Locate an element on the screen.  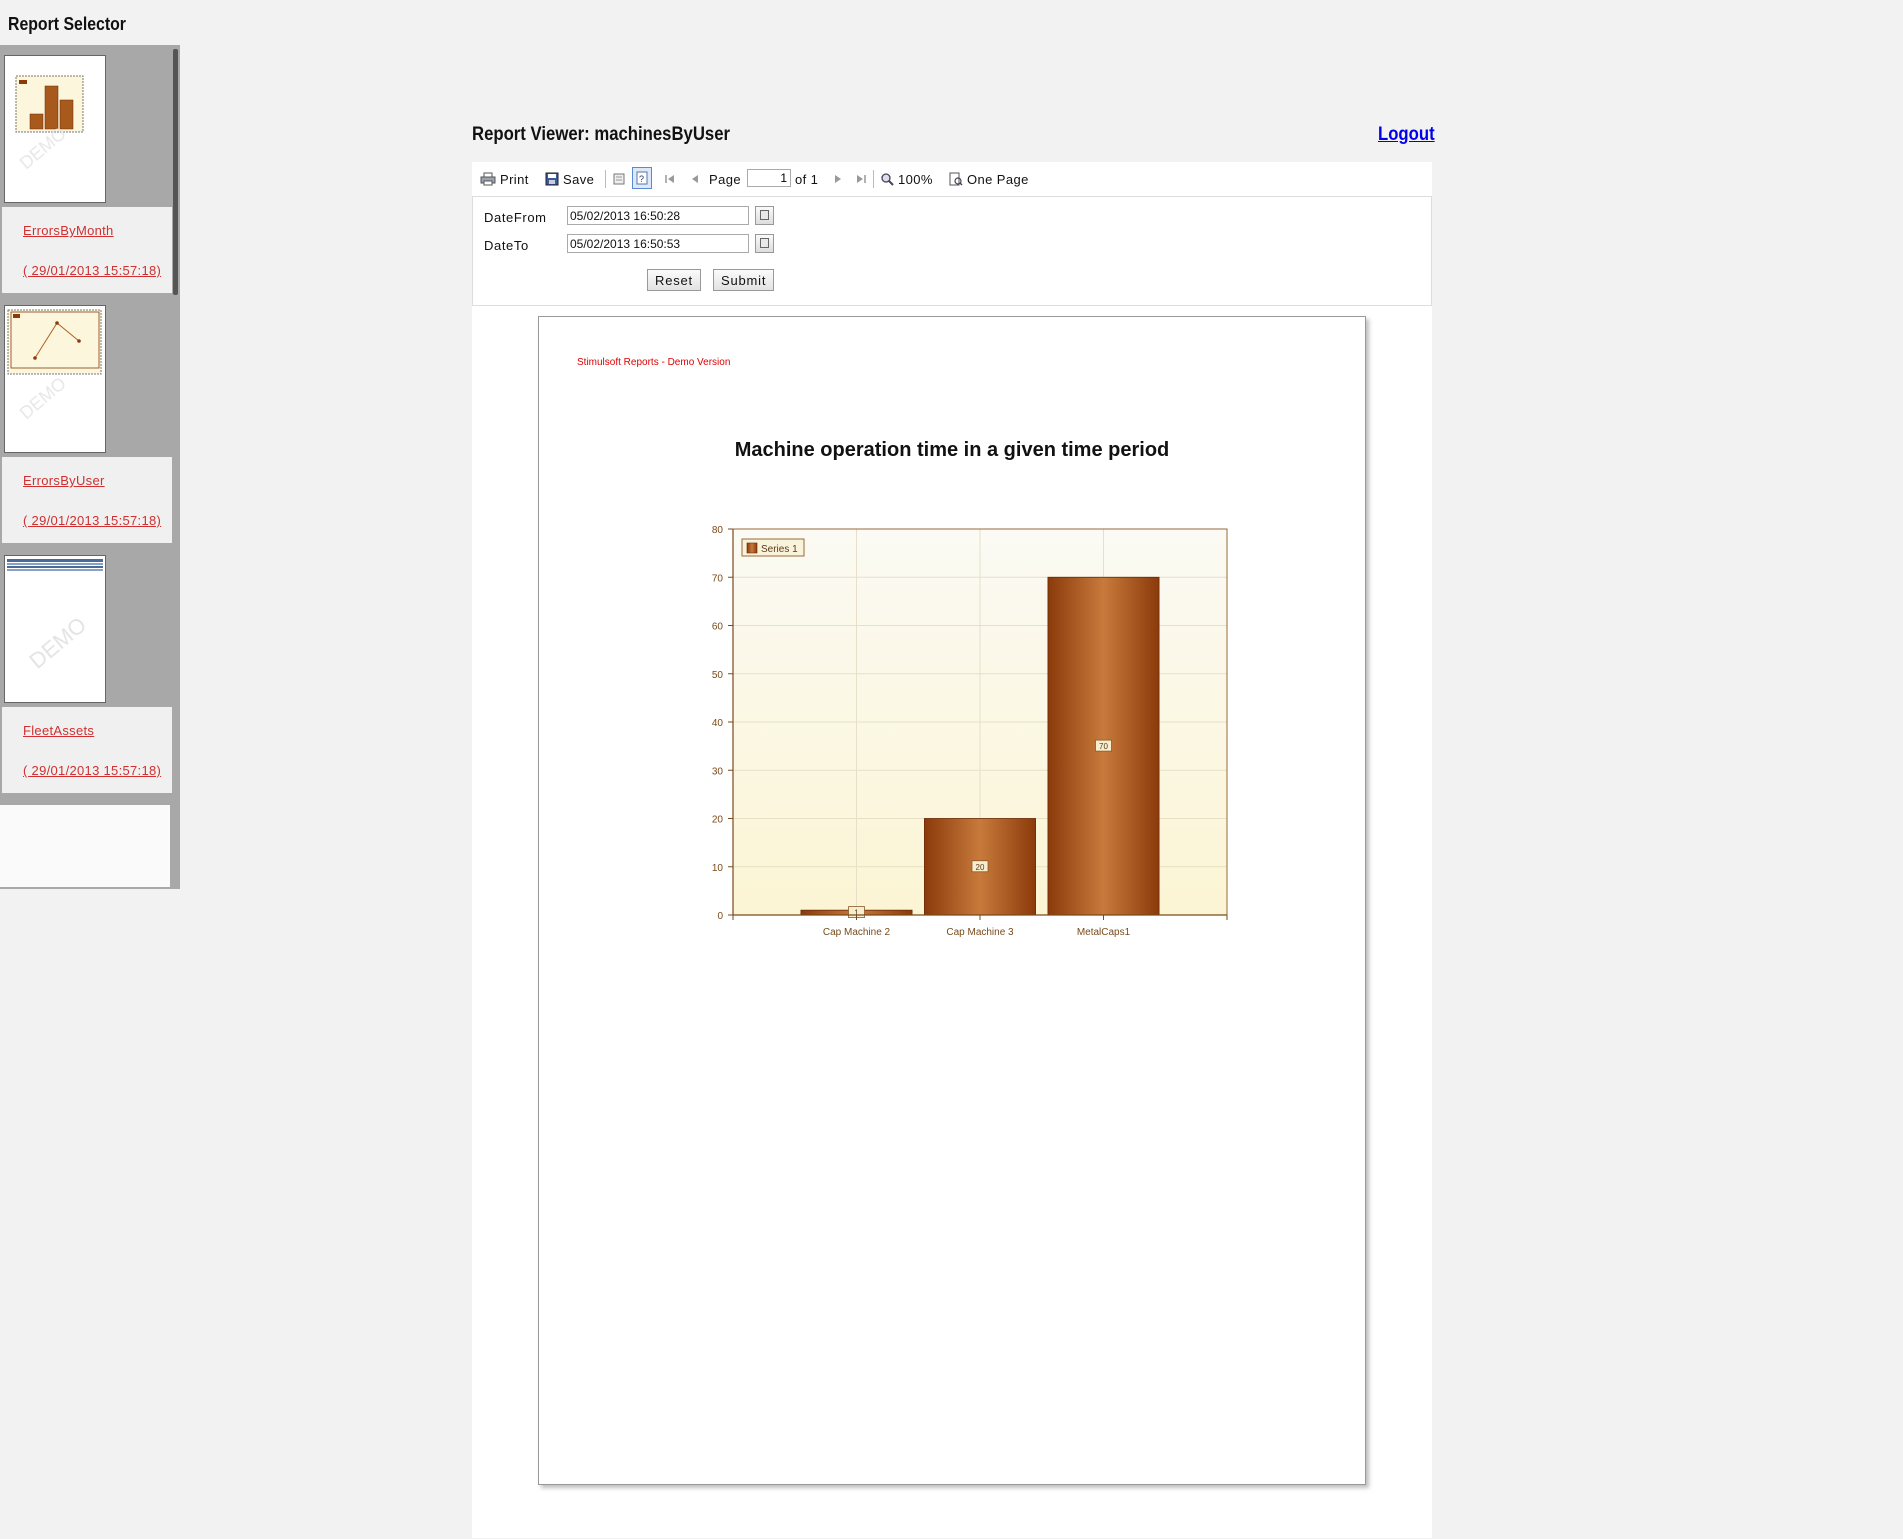
parameters-toggle-button: ? is located at coordinates (642, 178).